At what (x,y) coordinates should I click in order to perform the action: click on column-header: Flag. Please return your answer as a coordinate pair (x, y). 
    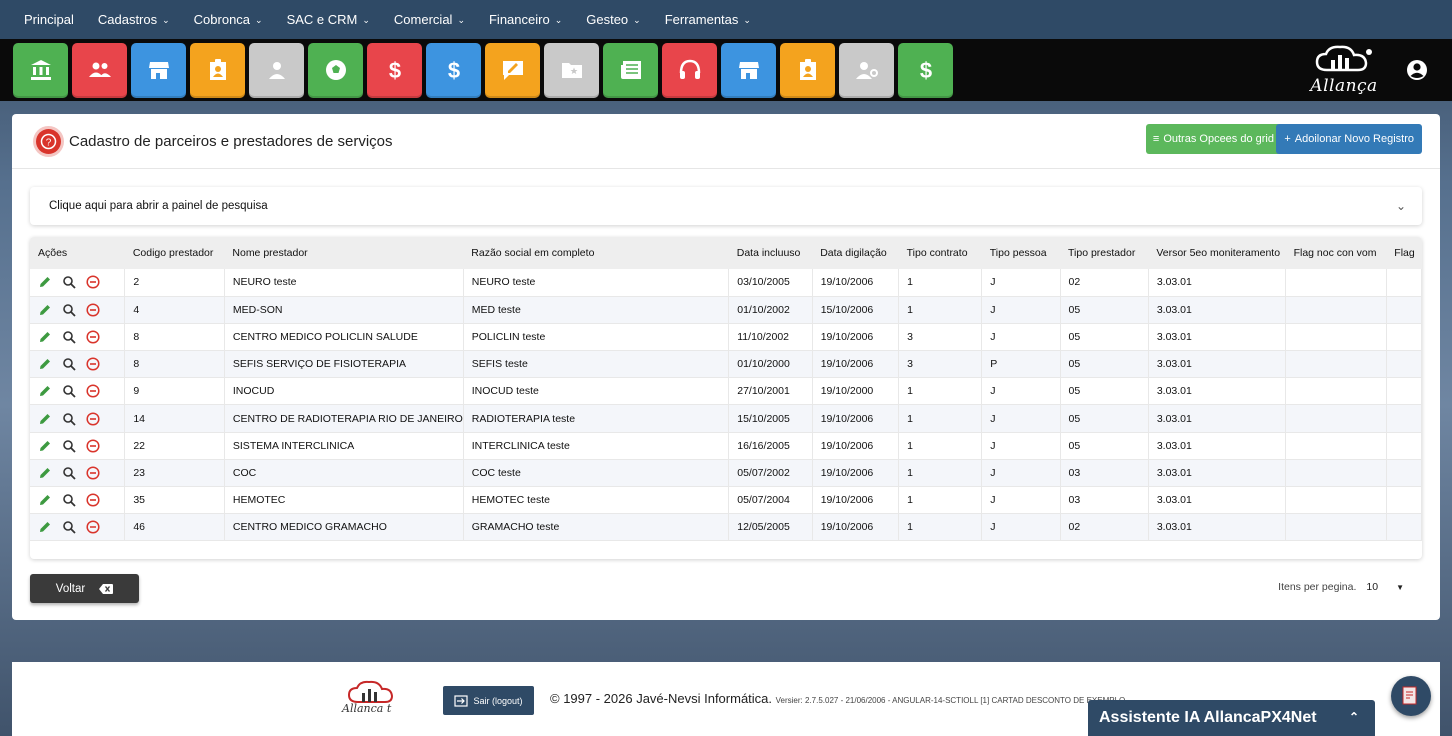
    Looking at the image, I should click on (1404, 253).